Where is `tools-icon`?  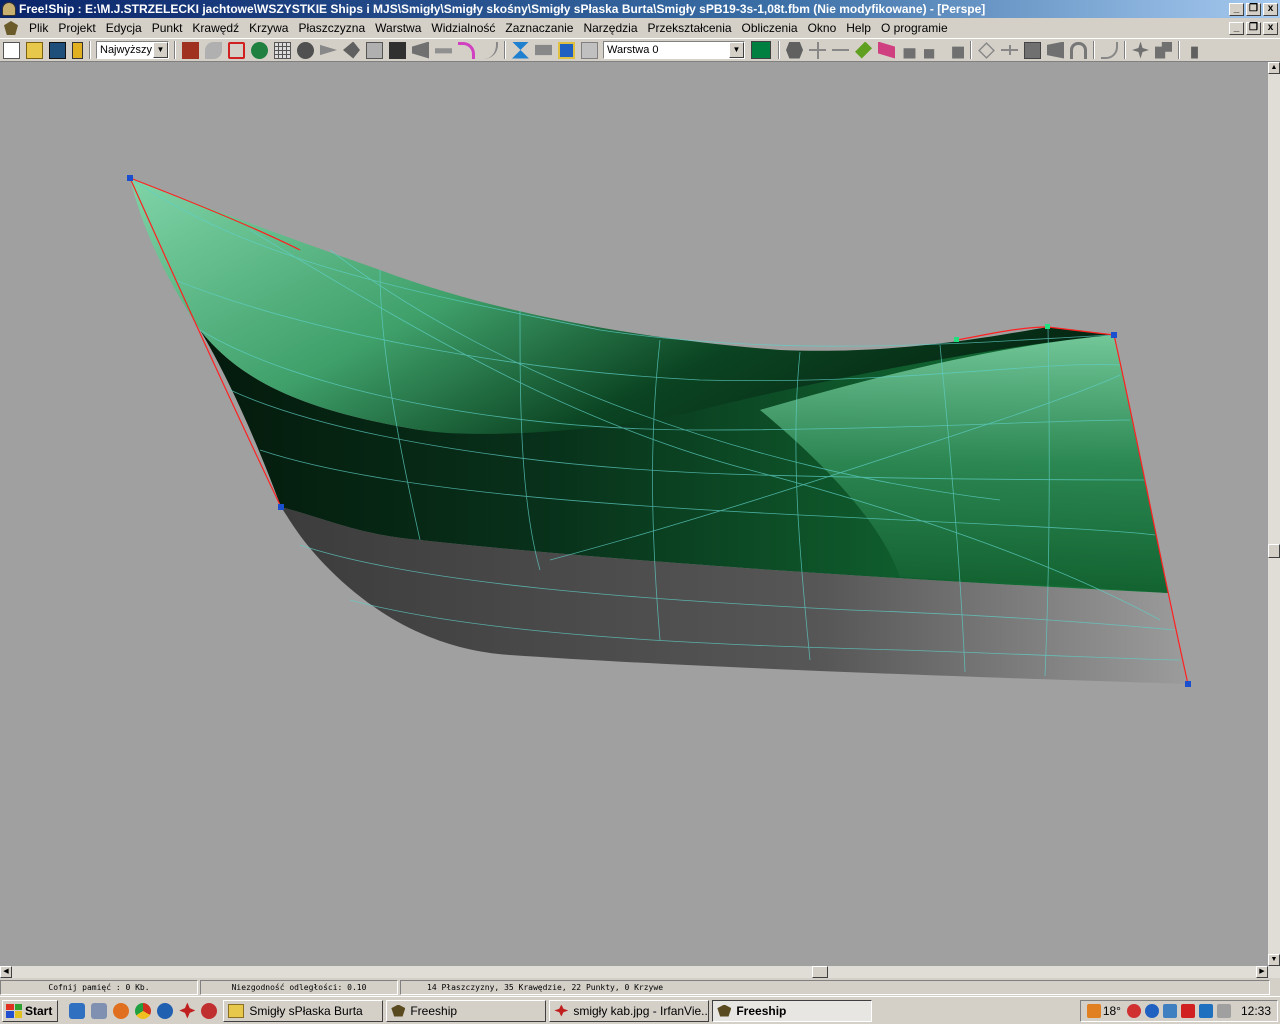 tools-icon is located at coordinates (1163, 50).